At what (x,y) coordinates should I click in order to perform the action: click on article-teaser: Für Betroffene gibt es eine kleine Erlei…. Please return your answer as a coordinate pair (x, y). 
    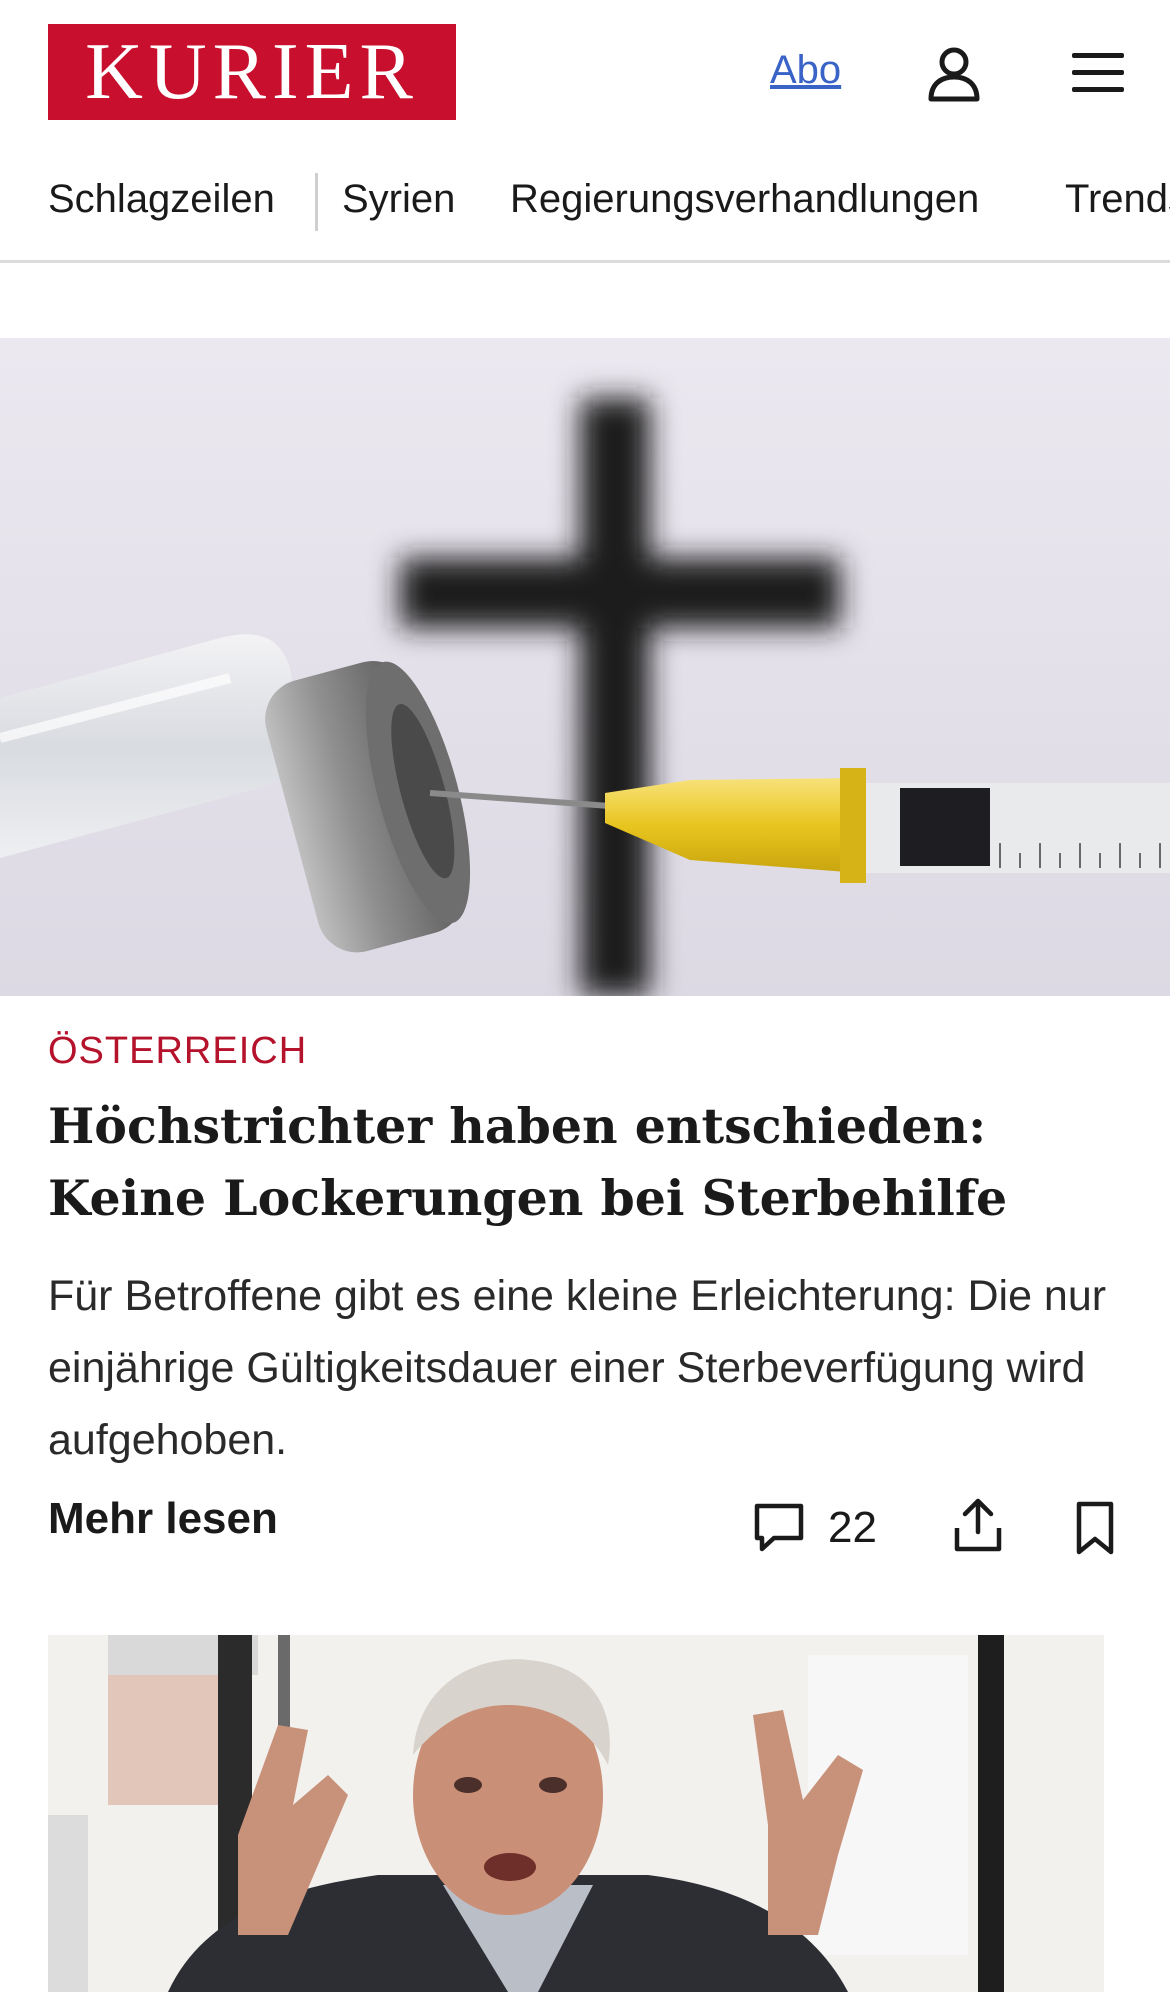
    Looking at the image, I should click on (577, 1368).